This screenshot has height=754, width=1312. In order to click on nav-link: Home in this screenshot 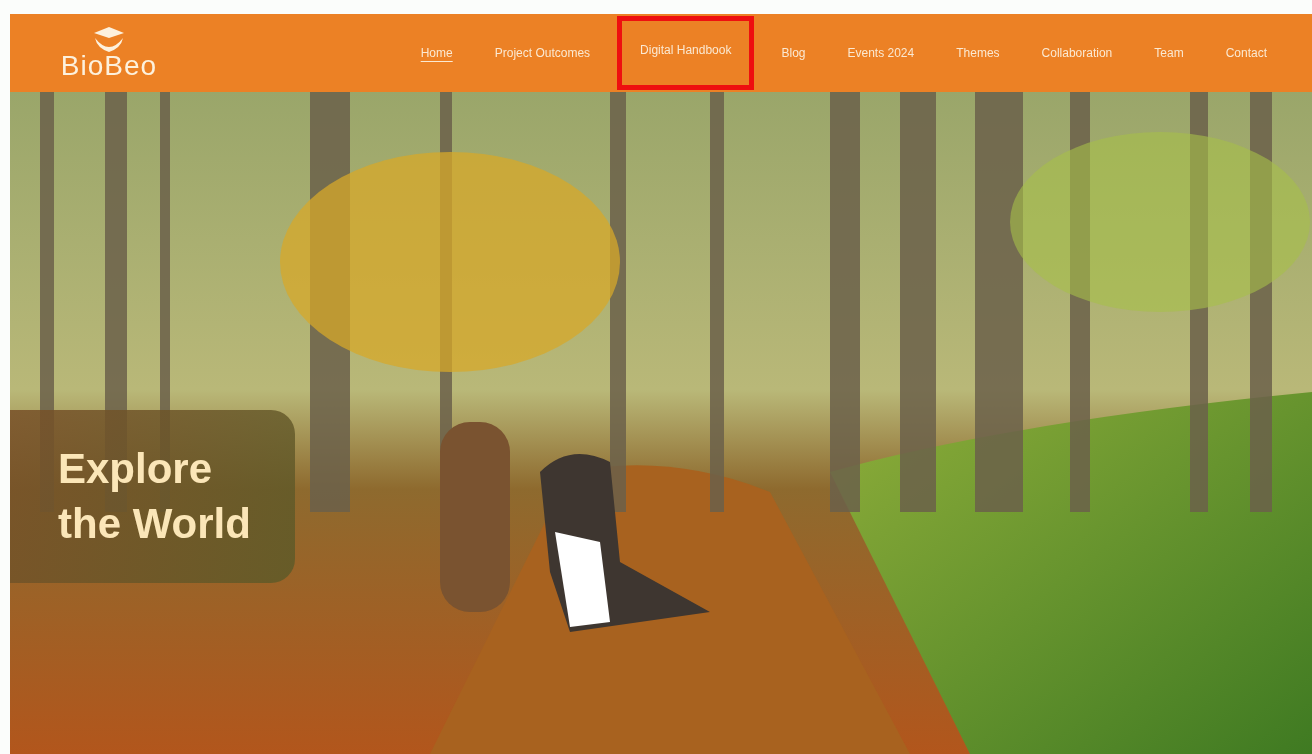, I will do `click(436, 53)`.